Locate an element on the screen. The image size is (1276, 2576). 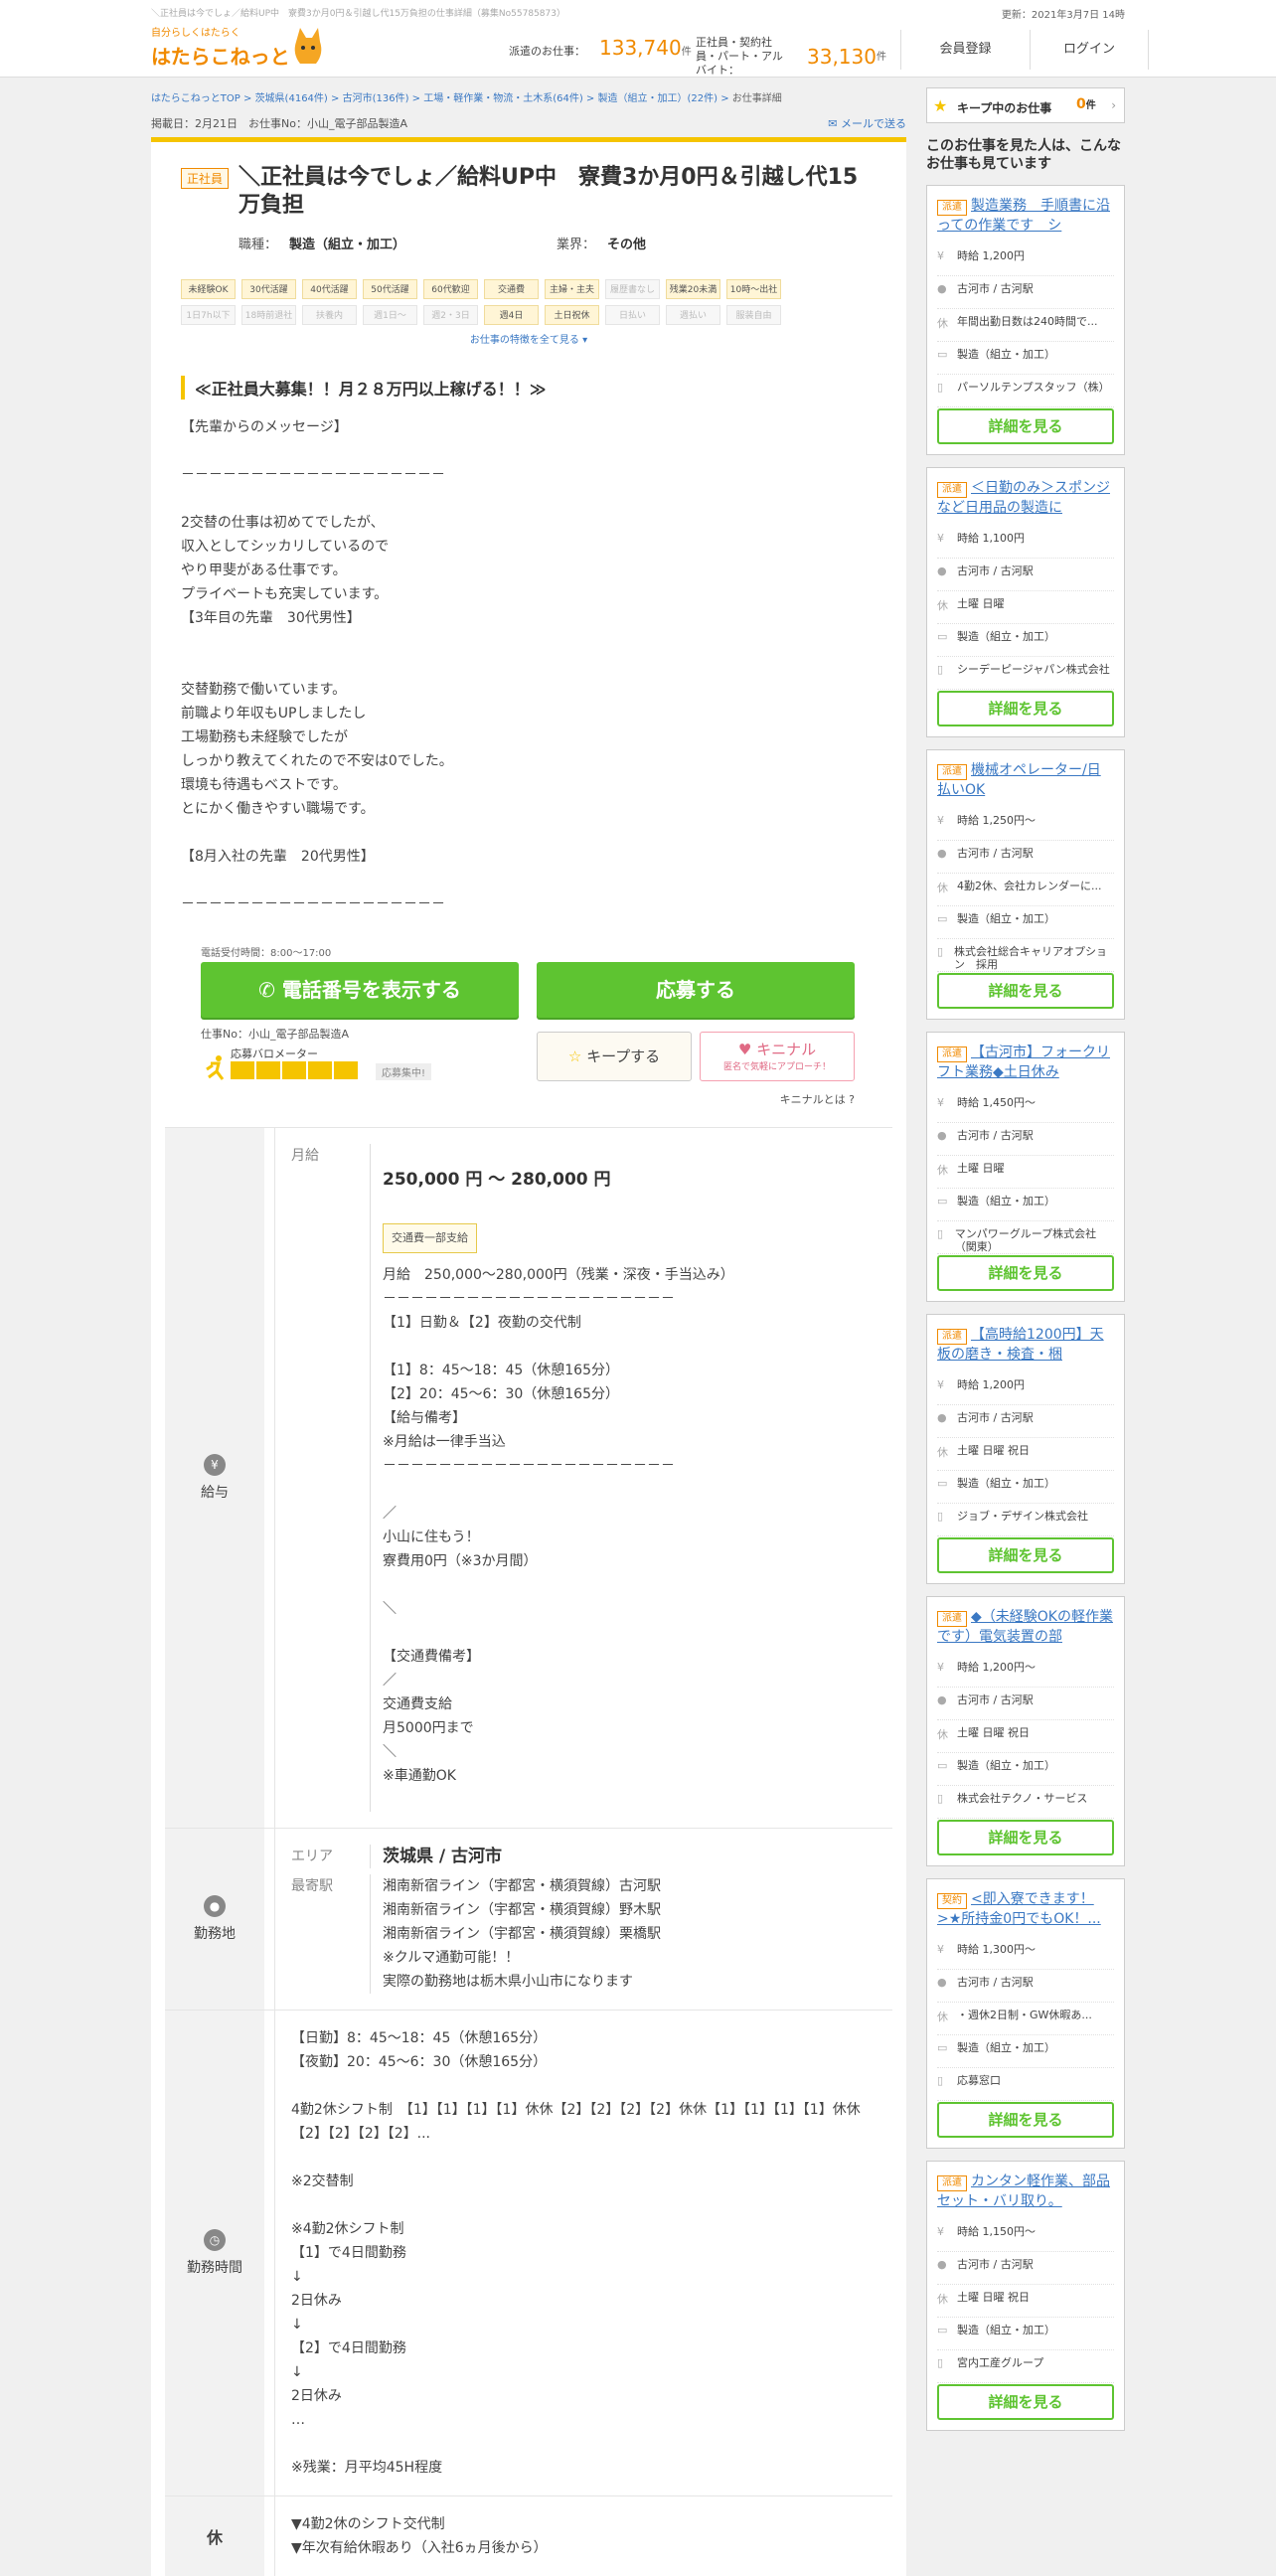
breadcrumb-field: 工場・軽作業・物流・土木系(64件) is located at coordinates (503, 98).